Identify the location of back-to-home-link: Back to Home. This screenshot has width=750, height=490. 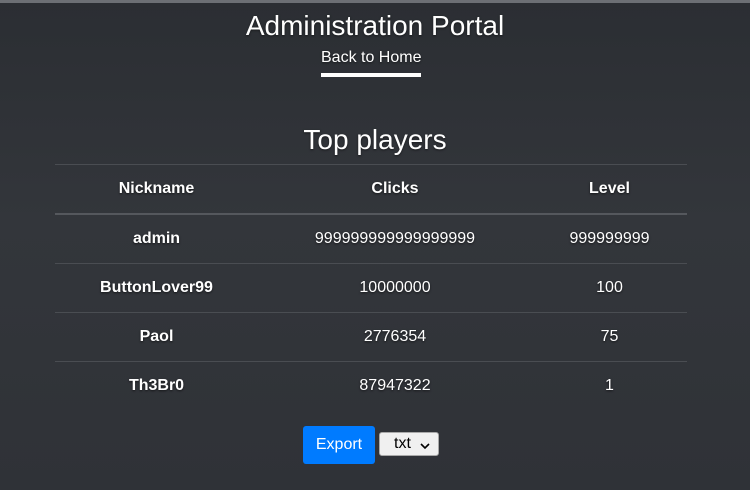
(371, 62).